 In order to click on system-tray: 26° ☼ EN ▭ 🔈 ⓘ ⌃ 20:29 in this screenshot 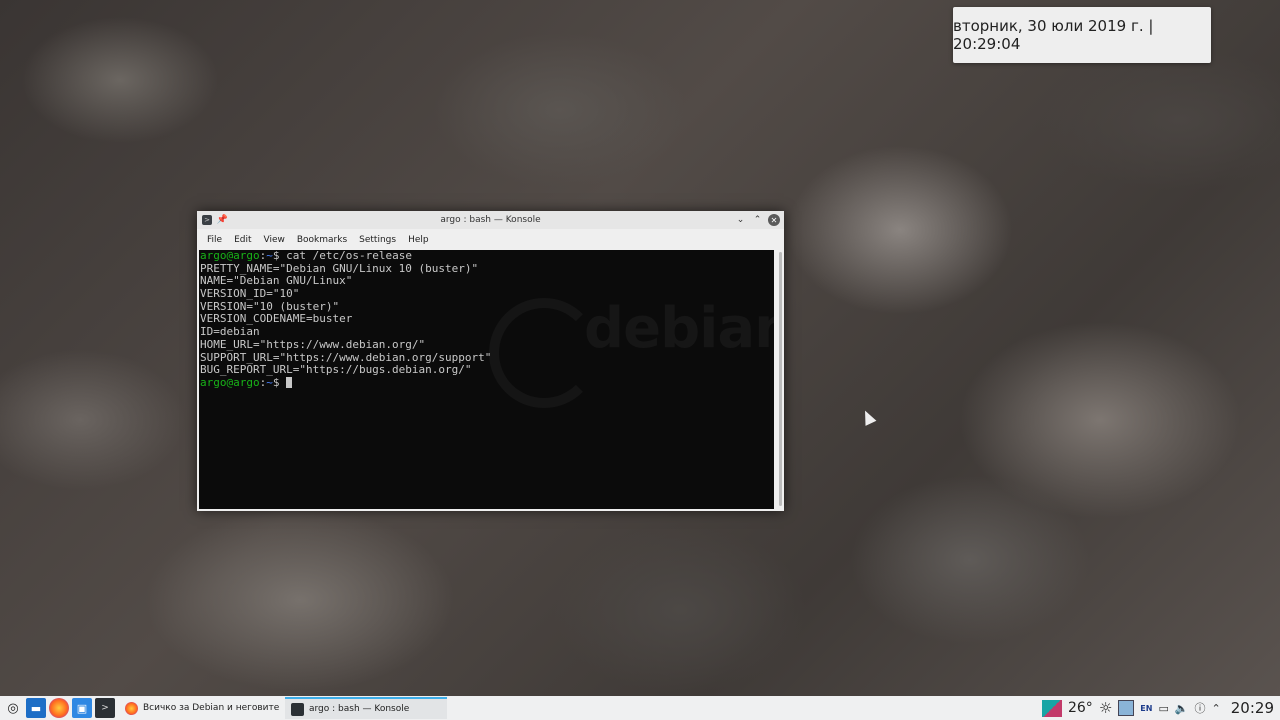, I will do `click(1160, 708)`.